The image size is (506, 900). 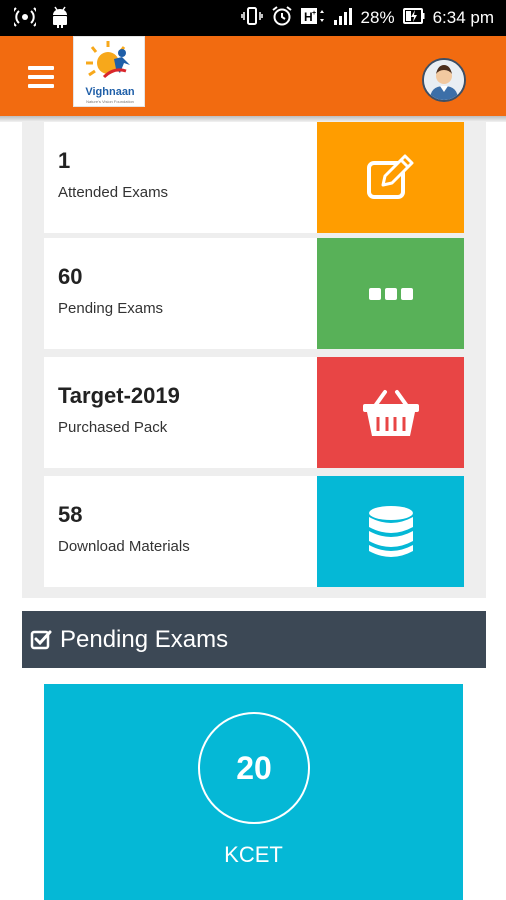 I want to click on logo-name: Vighnaan, so click(x=110, y=92).